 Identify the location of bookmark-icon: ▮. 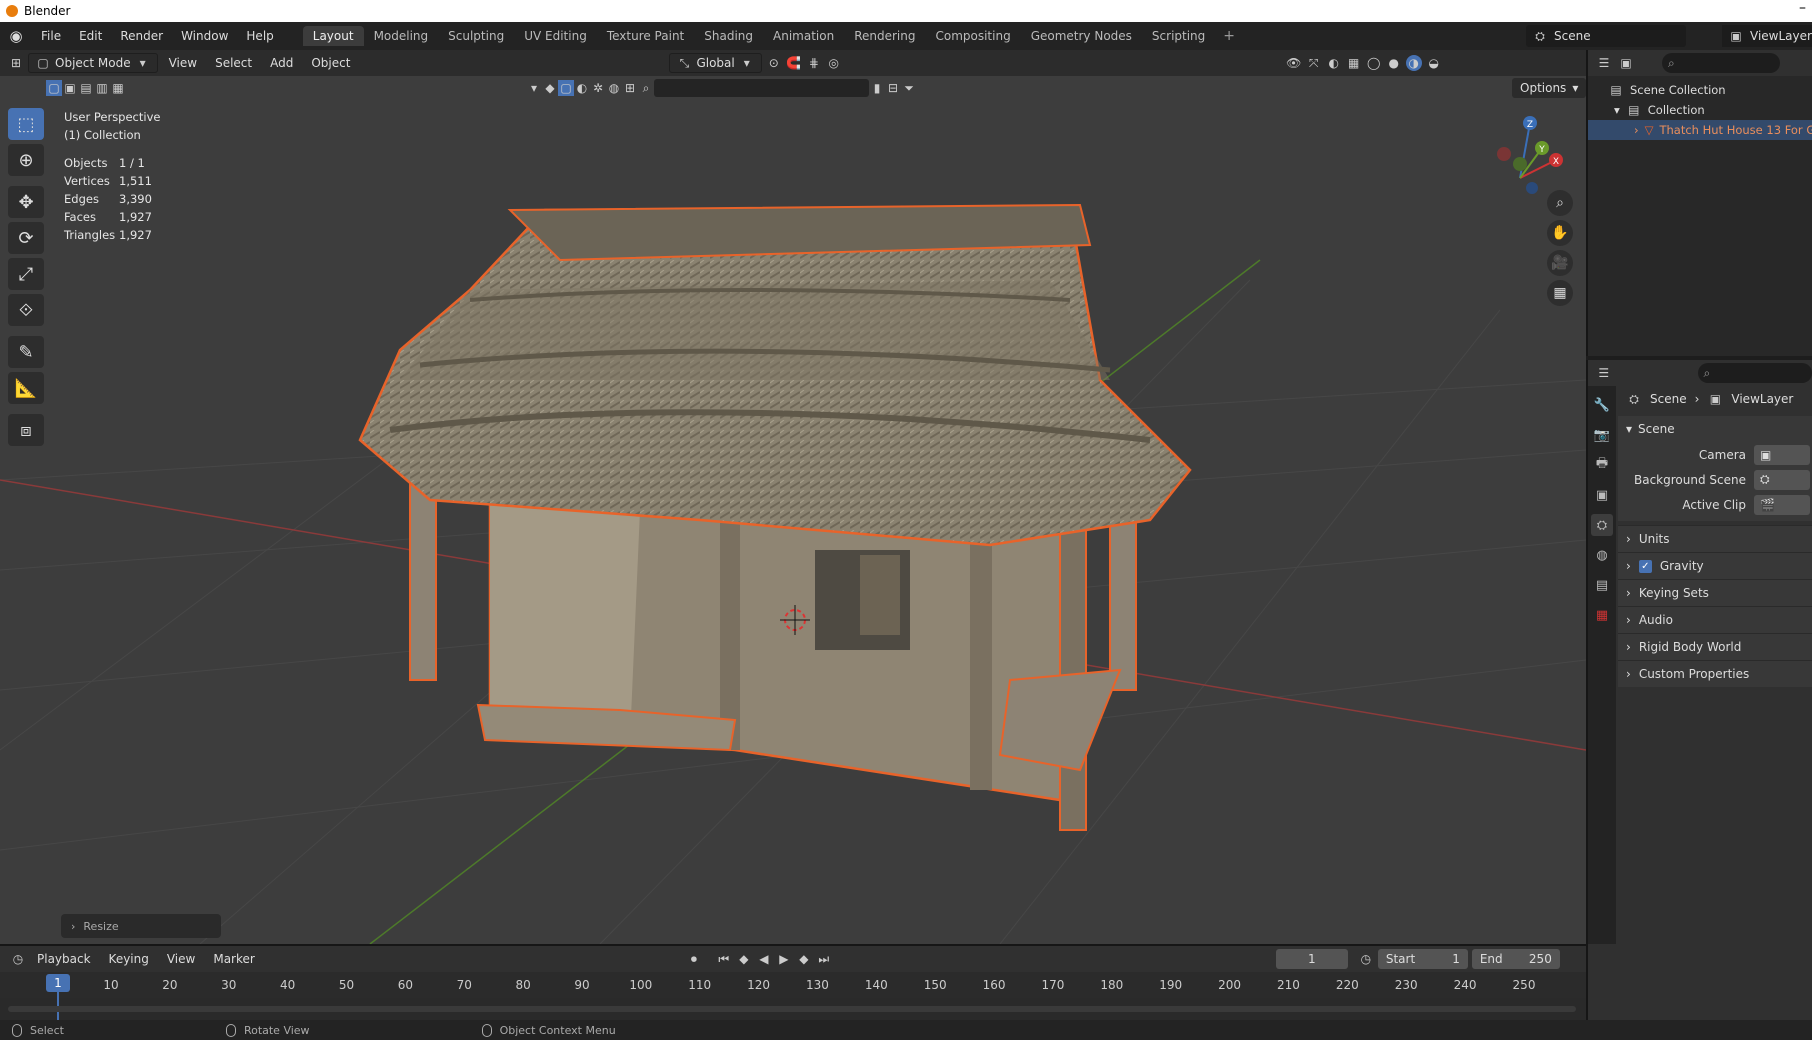
(877, 88).